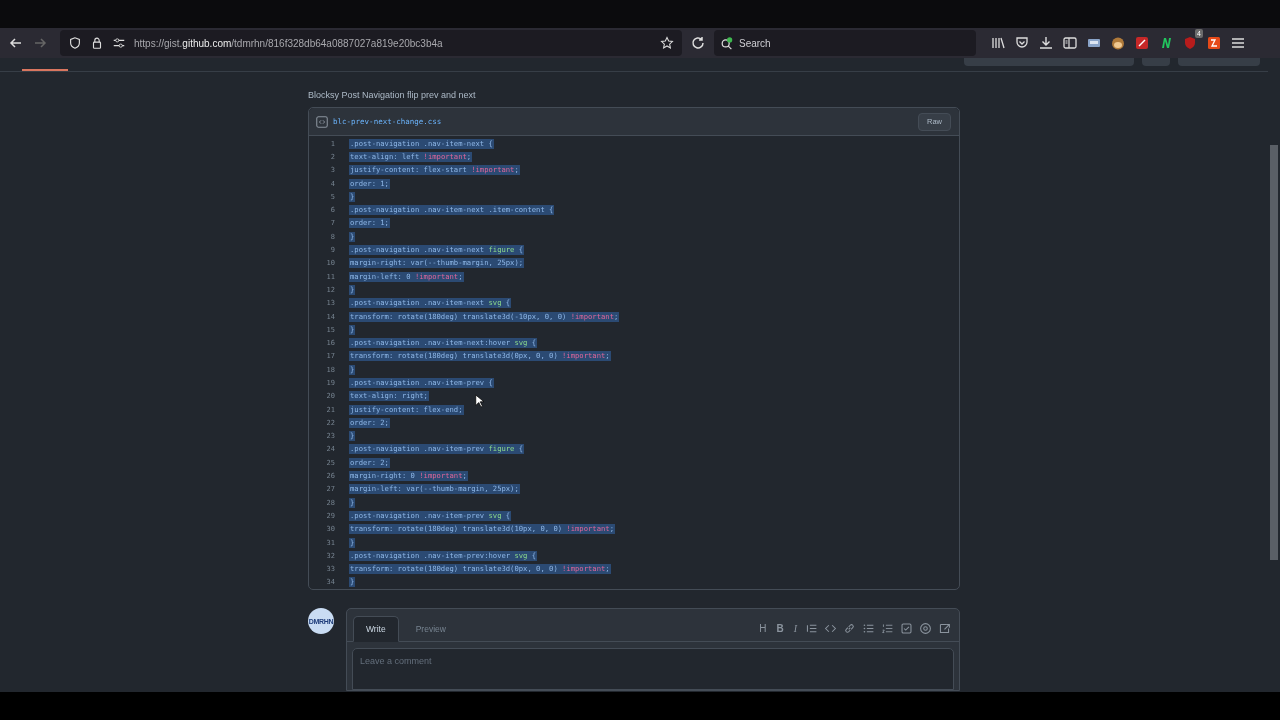  Describe the element at coordinates (479, 401) in the screenshot. I see `mouse-cursor` at that location.